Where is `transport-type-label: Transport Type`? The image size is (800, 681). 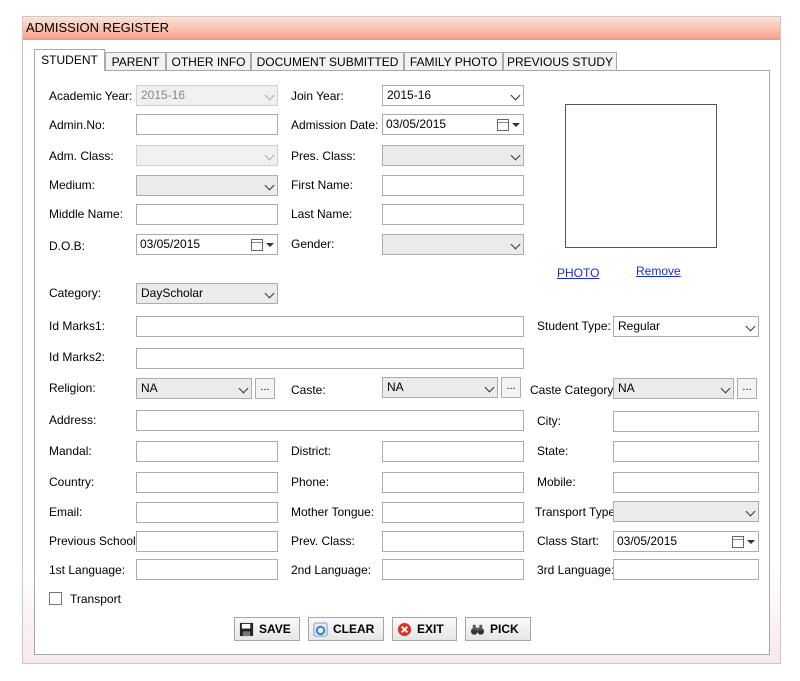
transport-type-label: Transport Type is located at coordinates (575, 512).